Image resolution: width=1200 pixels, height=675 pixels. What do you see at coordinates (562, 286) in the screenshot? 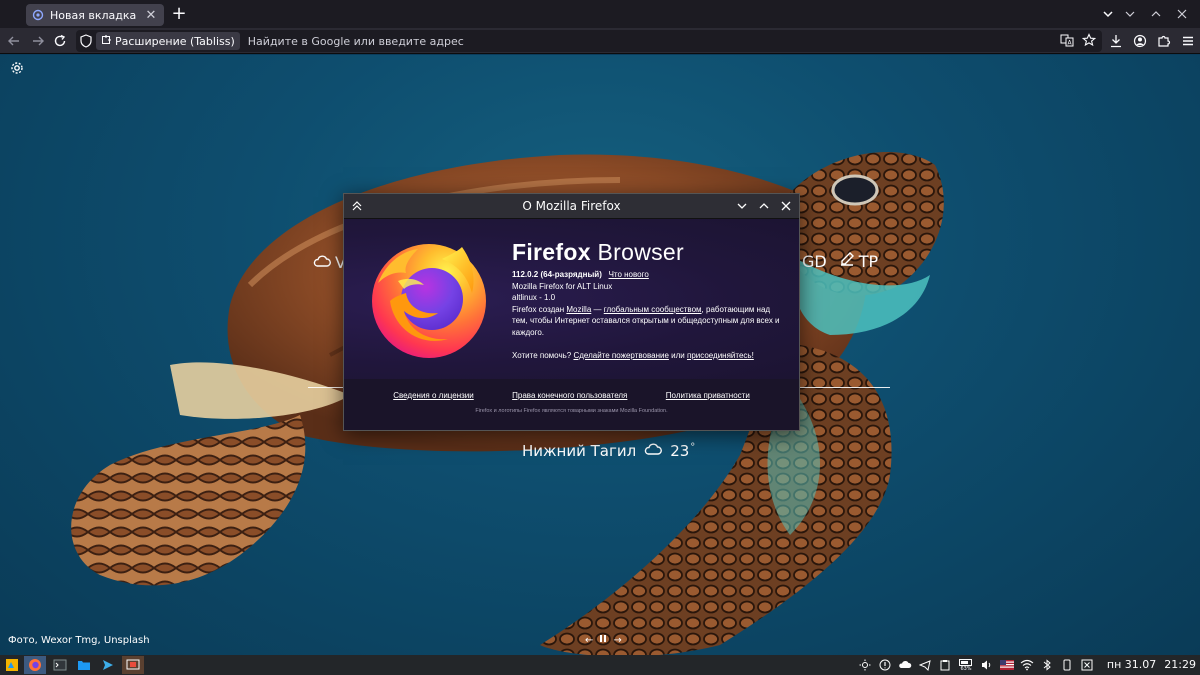
I see `build-line: Mozilla Firefox for ALT Linux` at bounding box center [562, 286].